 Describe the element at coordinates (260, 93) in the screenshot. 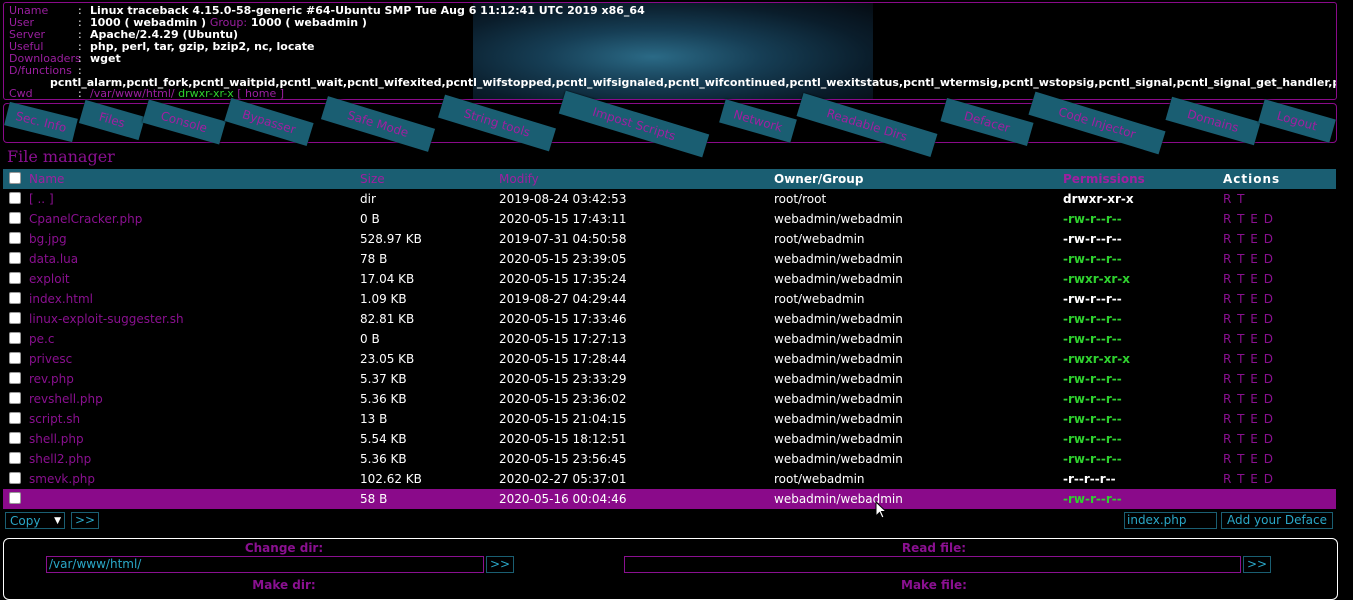

I see `home-link: [ home ]` at that location.